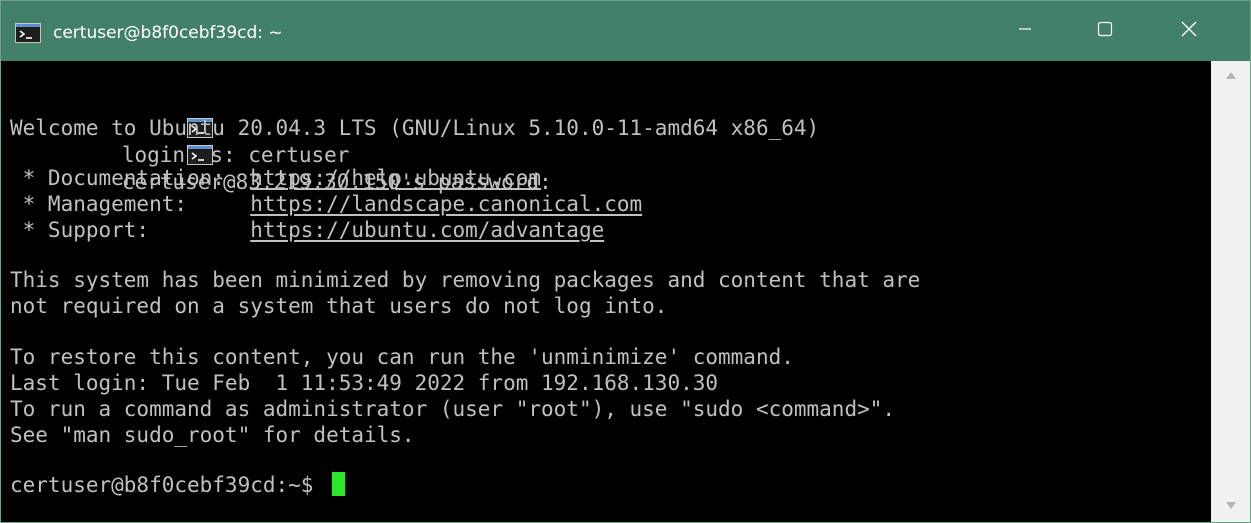 The width and height of the screenshot is (1251, 523). I want to click on documentation-link: https://help.ubuntu.com, so click(395, 178).